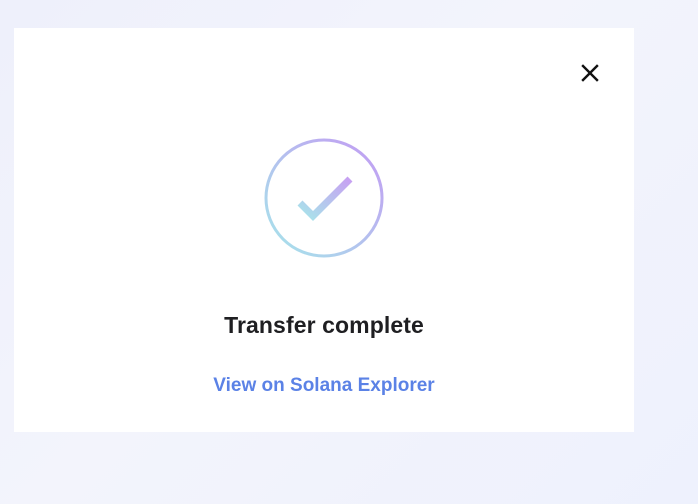 The height and width of the screenshot is (504, 698). I want to click on dialog-title: Transfer complete, so click(324, 325).